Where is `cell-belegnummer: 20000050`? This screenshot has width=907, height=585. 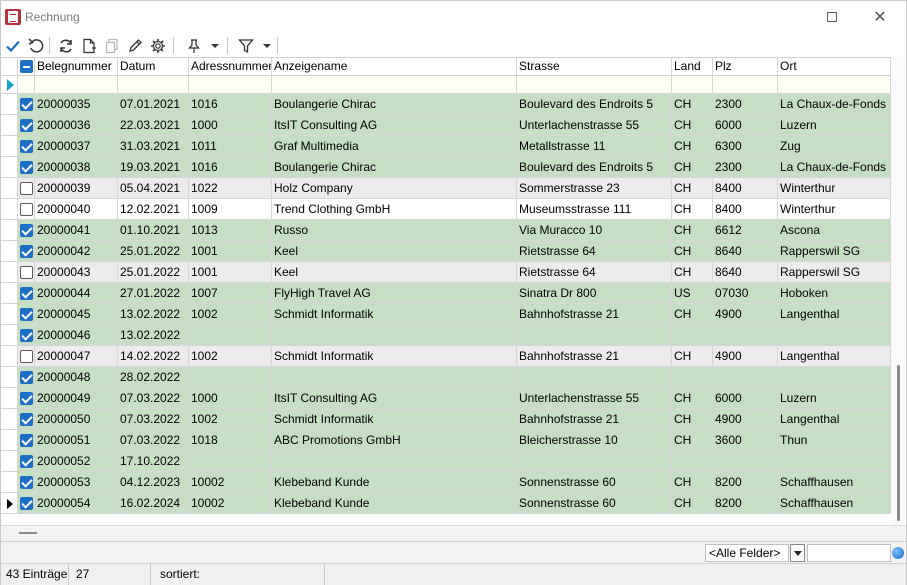 cell-belegnummer: 20000050 is located at coordinates (76, 419).